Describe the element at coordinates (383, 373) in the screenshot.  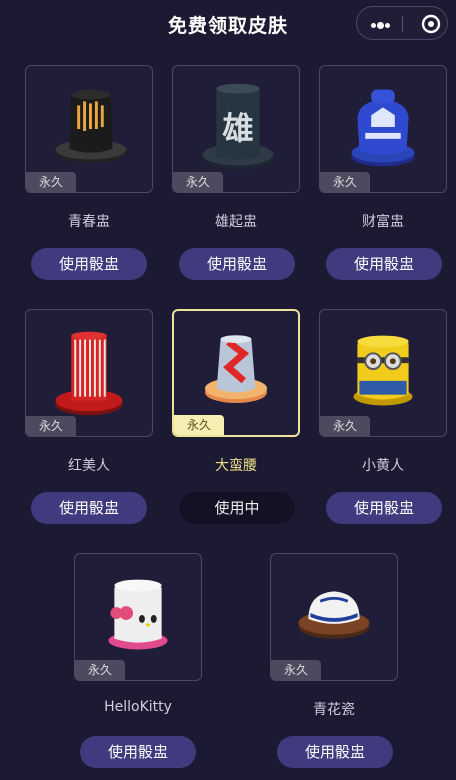
I see `skin-card-xiaohuangren: 永久` at that location.